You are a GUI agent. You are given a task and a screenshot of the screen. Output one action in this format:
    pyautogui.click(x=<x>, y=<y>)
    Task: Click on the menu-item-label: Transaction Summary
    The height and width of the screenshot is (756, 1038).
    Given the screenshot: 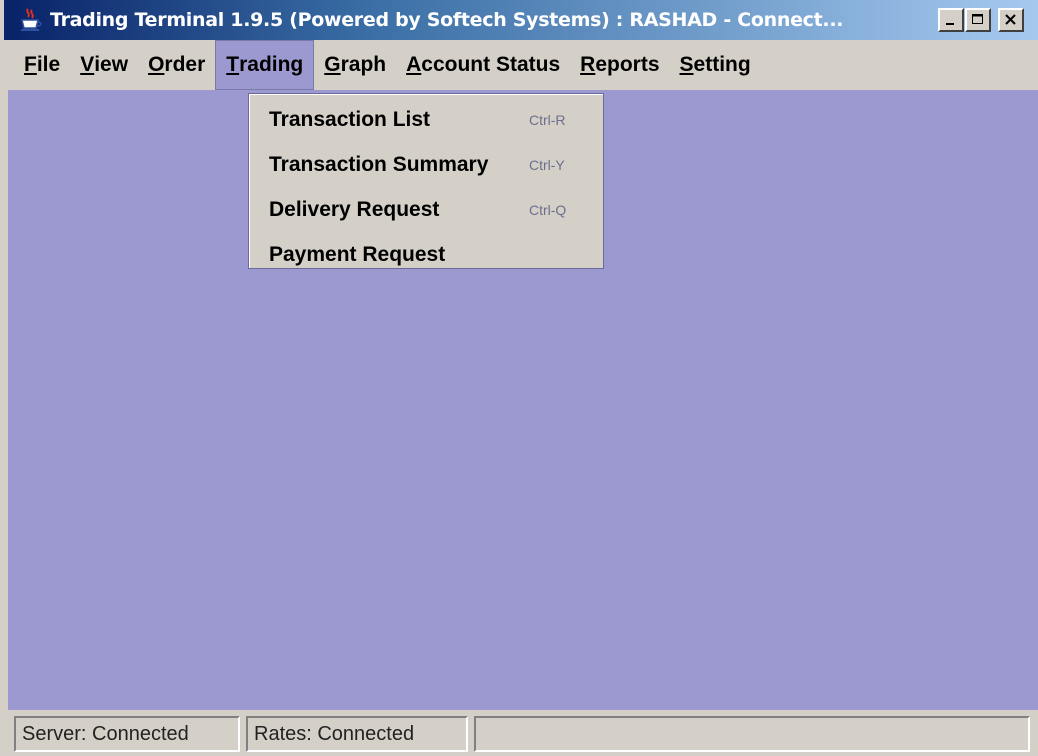 What is the action you would take?
    pyautogui.click(x=379, y=164)
    